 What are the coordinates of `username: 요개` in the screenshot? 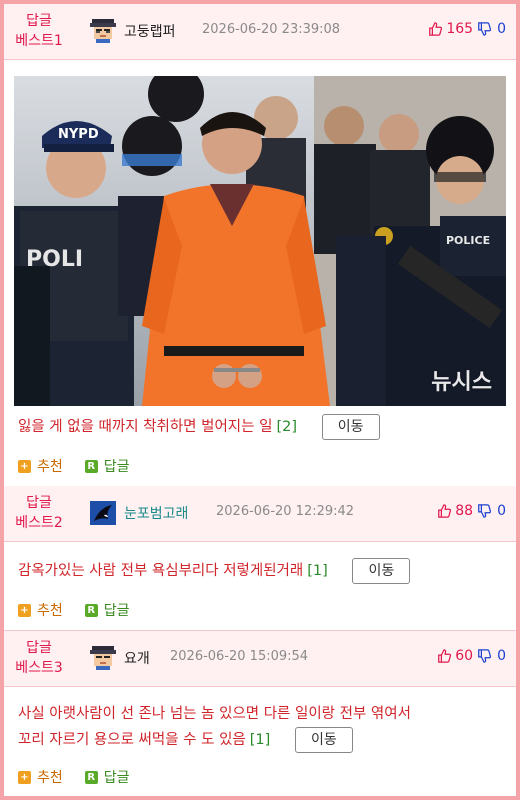 It's located at (137, 658).